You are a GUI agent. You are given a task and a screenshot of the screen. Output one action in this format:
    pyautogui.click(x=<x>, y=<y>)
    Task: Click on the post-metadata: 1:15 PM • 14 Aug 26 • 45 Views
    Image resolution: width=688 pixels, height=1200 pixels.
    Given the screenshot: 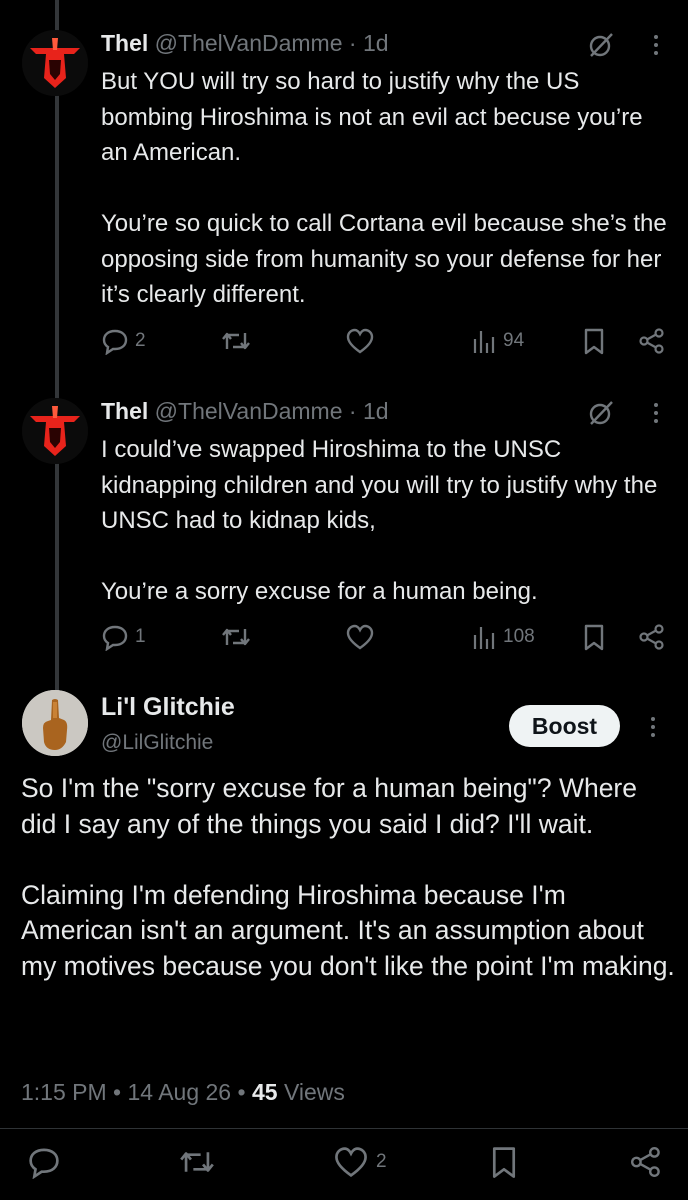 What is the action you would take?
    pyautogui.click(x=183, y=1092)
    